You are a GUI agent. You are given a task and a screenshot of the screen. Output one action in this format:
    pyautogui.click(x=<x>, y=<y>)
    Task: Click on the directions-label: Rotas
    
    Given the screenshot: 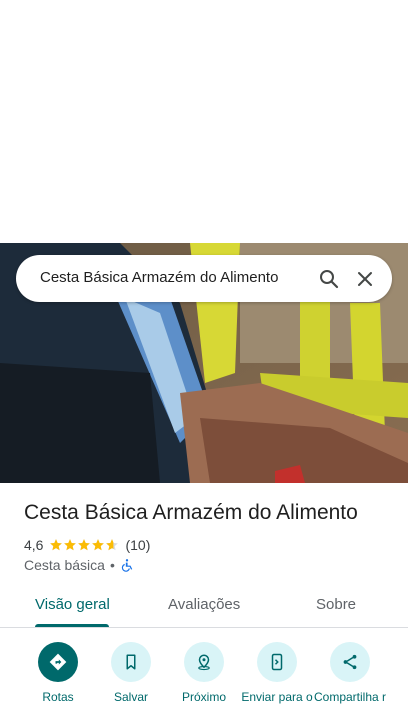 What is the action you would take?
    pyautogui.click(x=58, y=697)
    